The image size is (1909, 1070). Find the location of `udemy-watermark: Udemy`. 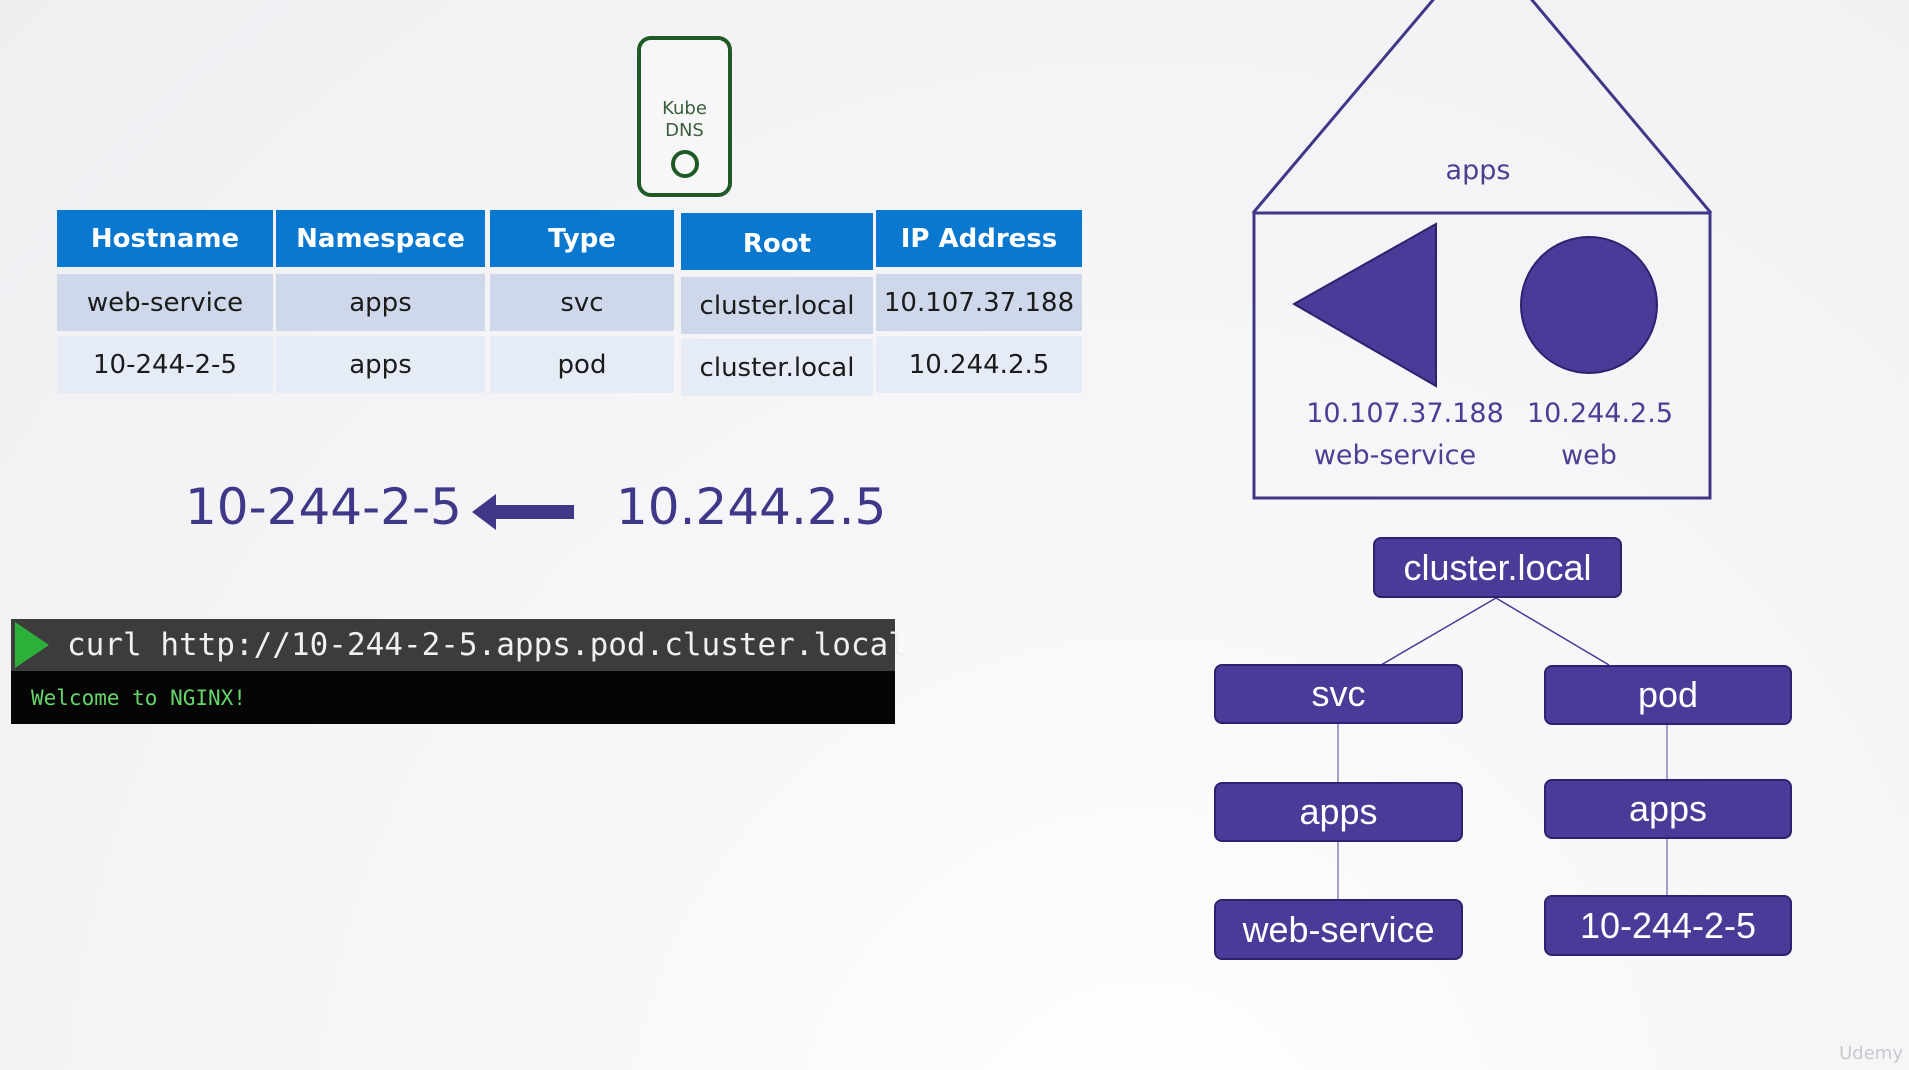

udemy-watermark: Udemy is located at coordinates (1871, 1053).